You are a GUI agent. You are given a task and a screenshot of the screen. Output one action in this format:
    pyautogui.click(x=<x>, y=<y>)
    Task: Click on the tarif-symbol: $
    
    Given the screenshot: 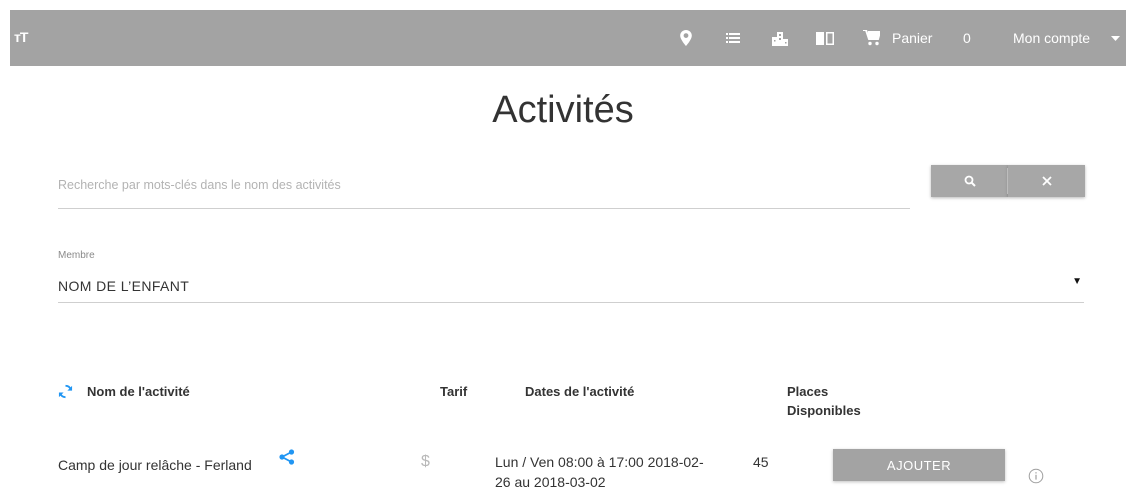 What is the action you would take?
    pyautogui.click(x=425, y=462)
    